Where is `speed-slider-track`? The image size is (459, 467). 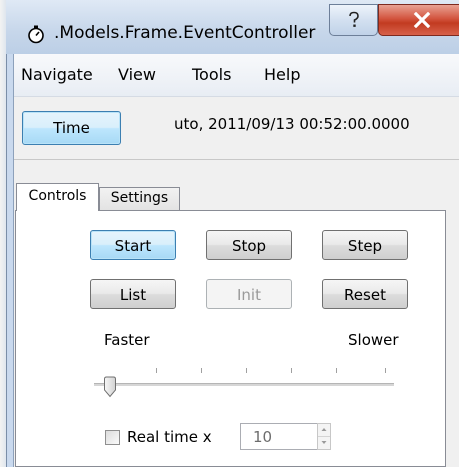 speed-slider-track is located at coordinates (244, 384).